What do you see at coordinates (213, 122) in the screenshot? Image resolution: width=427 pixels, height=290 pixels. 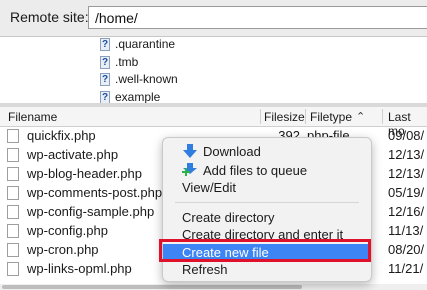 I see `file-list-header: Filename Filesize Filetype ⌃ Last mo` at bounding box center [213, 122].